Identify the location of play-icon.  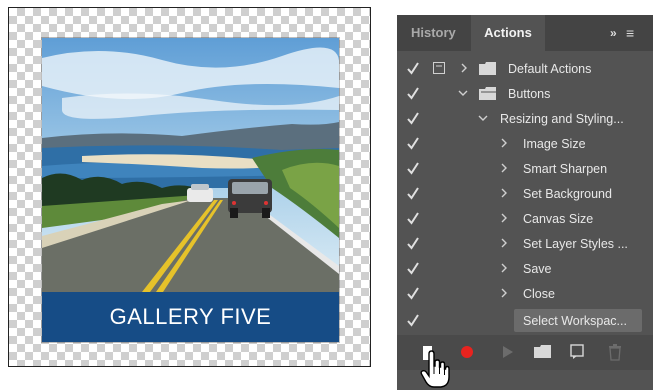
(508, 352).